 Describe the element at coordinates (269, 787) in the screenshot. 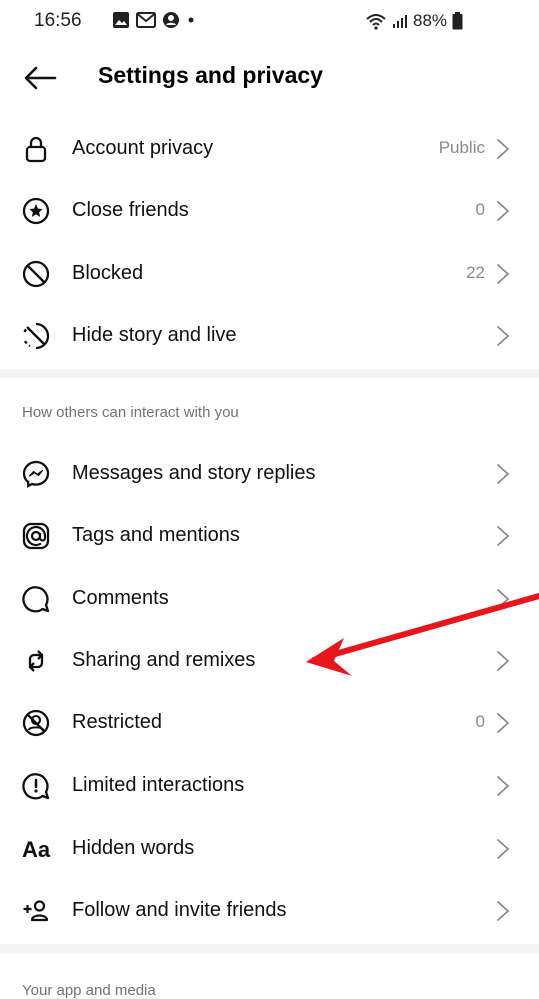

I see `row-limited-interactions: Limited interactions` at that location.